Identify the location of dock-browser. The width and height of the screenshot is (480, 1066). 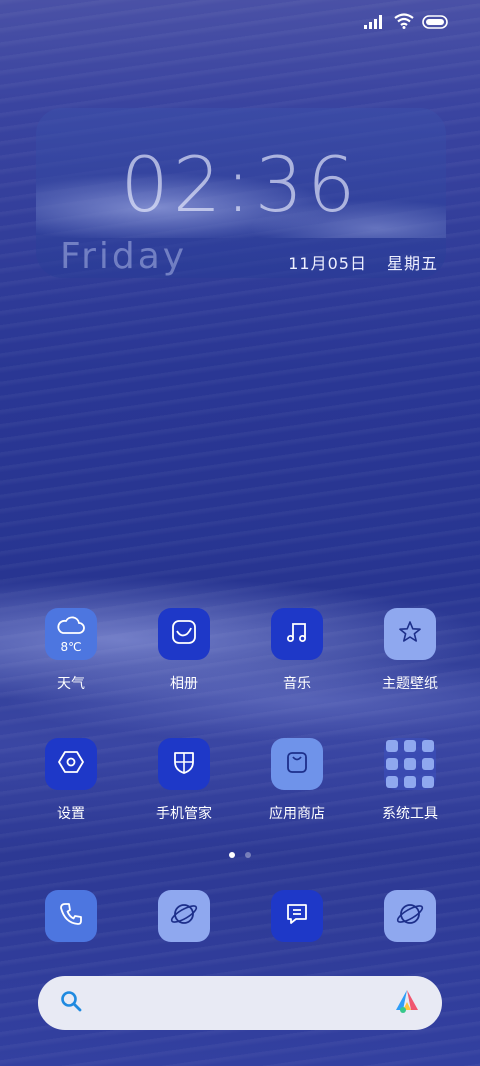
(184, 916).